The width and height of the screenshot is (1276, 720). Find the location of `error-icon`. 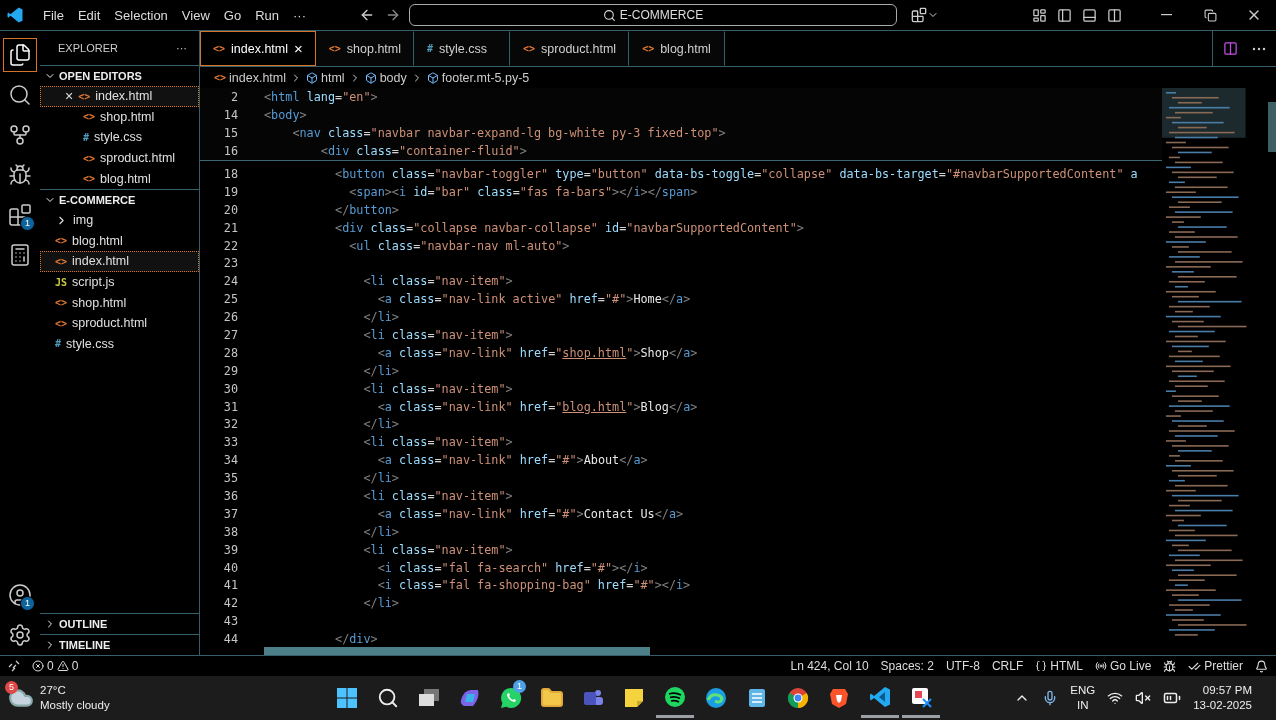

error-icon is located at coordinates (38, 666).